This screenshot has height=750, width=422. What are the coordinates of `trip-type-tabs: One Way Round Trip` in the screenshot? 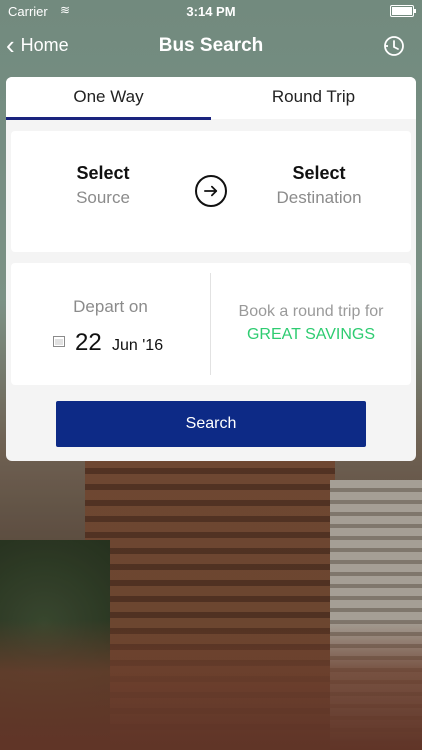 It's located at (211, 98).